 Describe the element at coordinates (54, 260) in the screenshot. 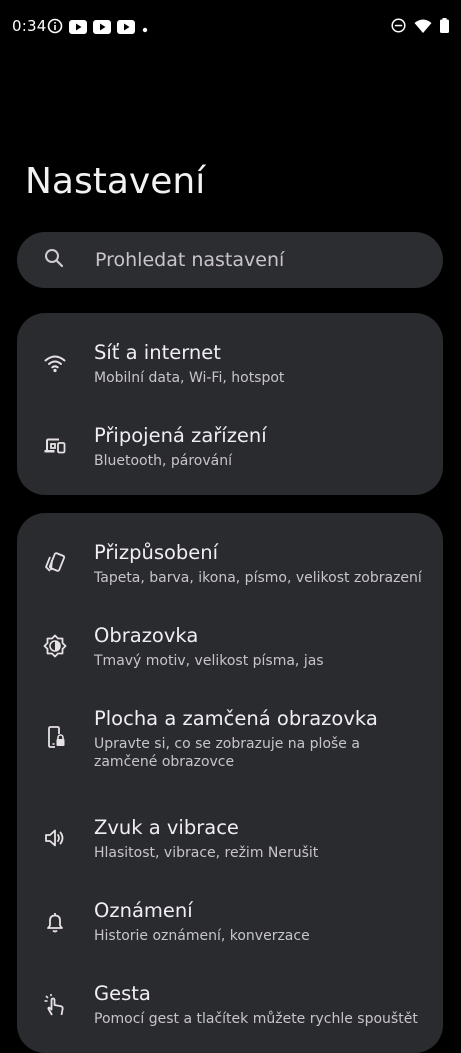

I see `search-icon` at that location.